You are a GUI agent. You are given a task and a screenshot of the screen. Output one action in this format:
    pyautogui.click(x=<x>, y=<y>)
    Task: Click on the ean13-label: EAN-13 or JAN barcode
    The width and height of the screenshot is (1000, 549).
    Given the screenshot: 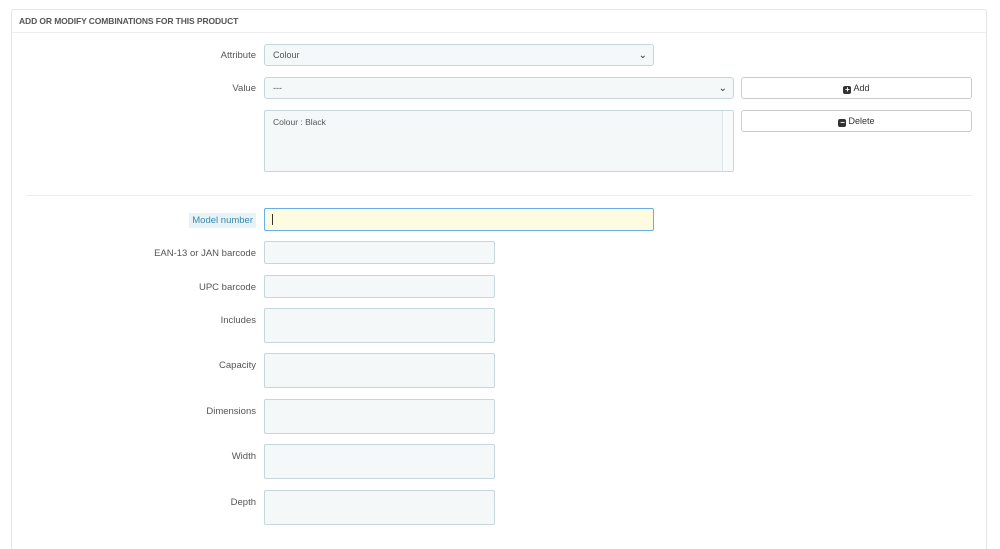 What is the action you would take?
    pyautogui.click(x=205, y=253)
    